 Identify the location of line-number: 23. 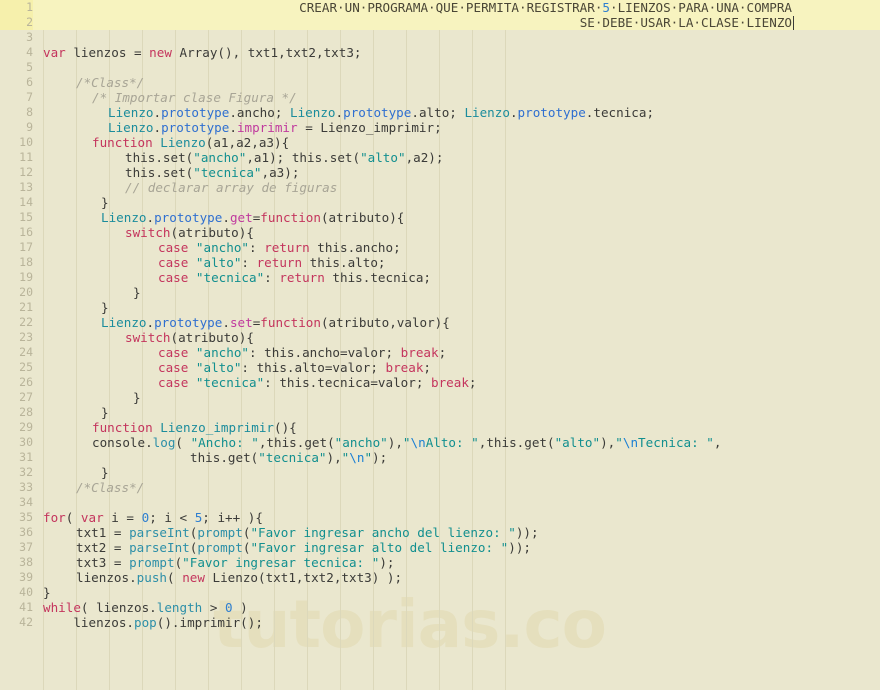
(26, 337).